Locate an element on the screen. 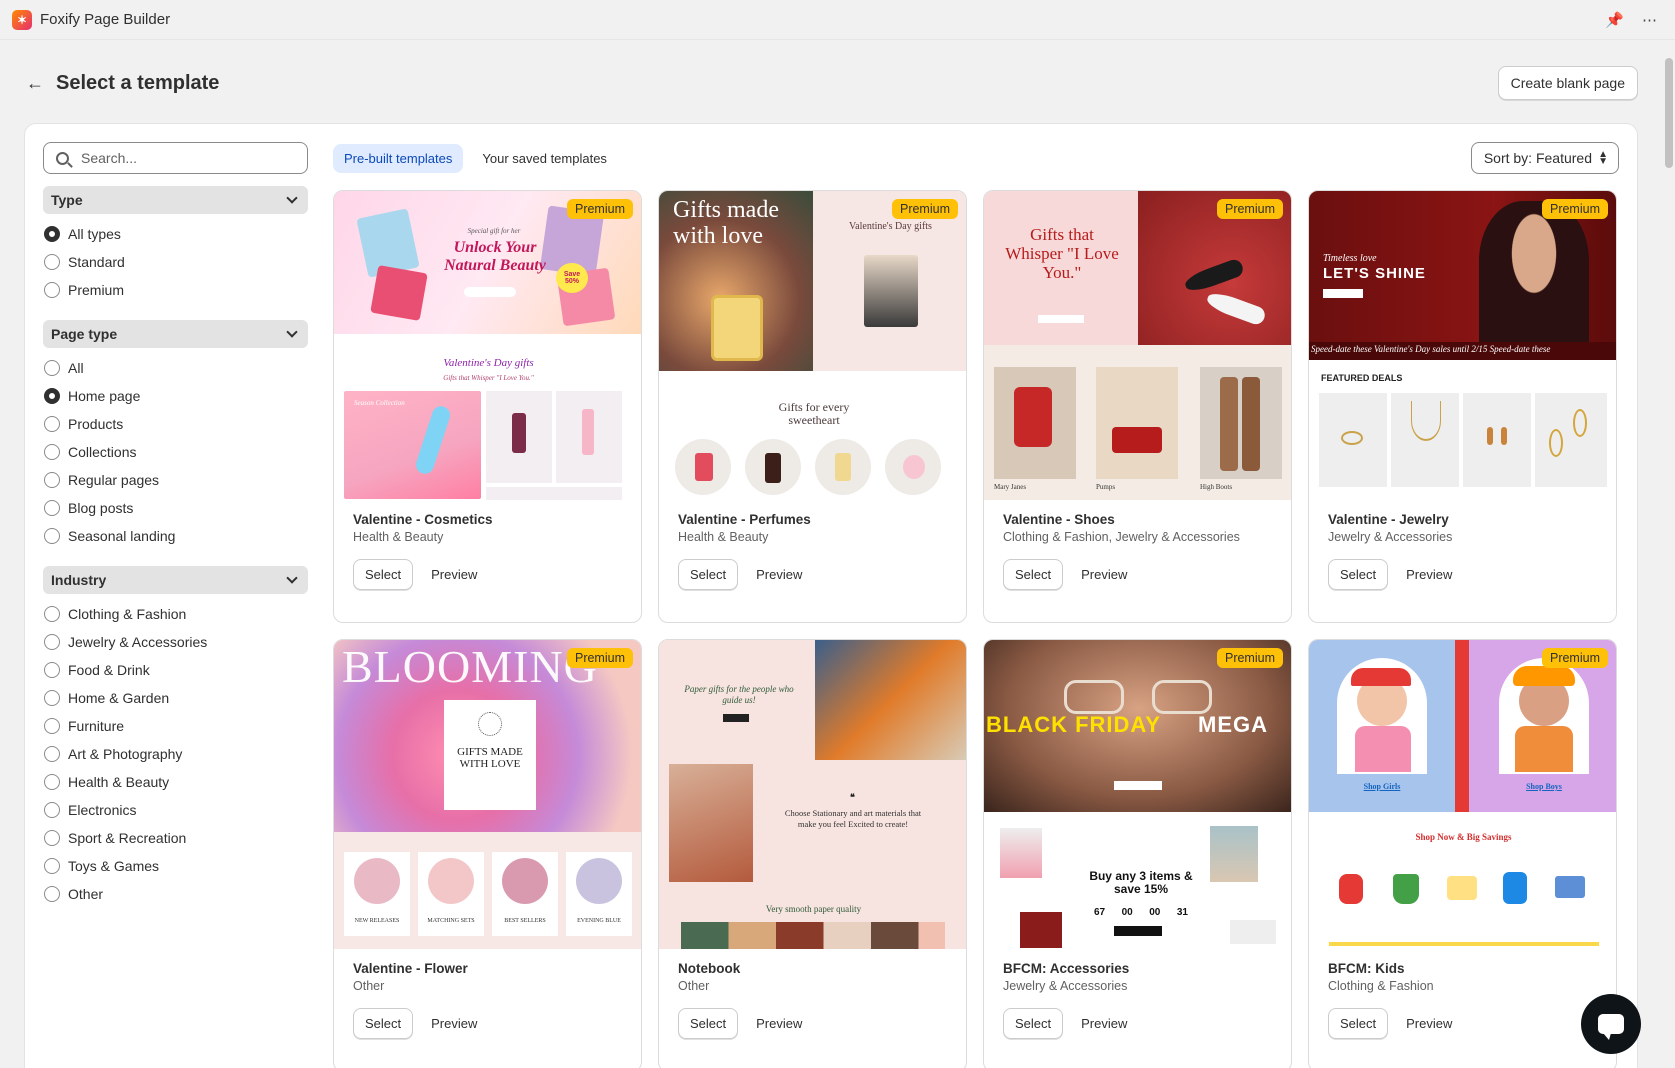 The image size is (1675, 1068). type-option-standard: Standard is located at coordinates (175, 262).